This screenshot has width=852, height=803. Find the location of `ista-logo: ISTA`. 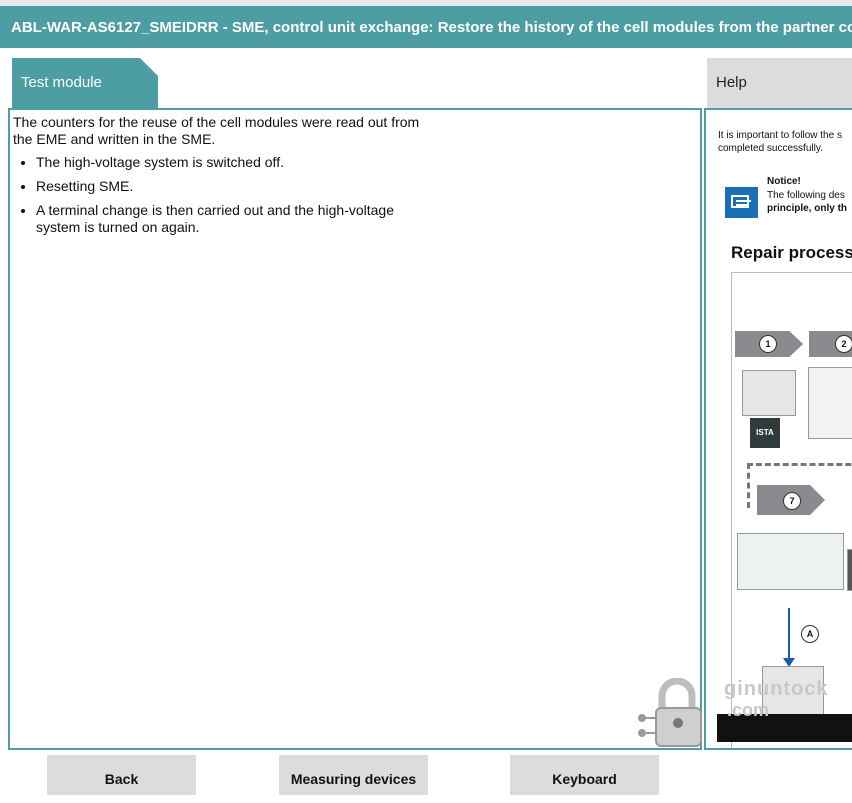

ista-logo: ISTA is located at coordinates (765, 433).